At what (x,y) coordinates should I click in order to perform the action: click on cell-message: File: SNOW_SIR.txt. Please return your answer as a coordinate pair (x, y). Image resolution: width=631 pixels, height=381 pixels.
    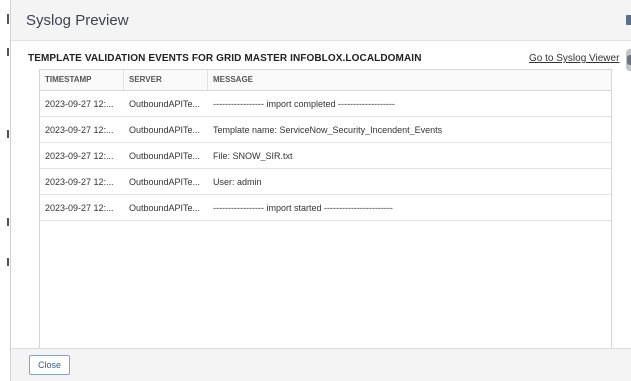
    Looking at the image, I should click on (253, 155).